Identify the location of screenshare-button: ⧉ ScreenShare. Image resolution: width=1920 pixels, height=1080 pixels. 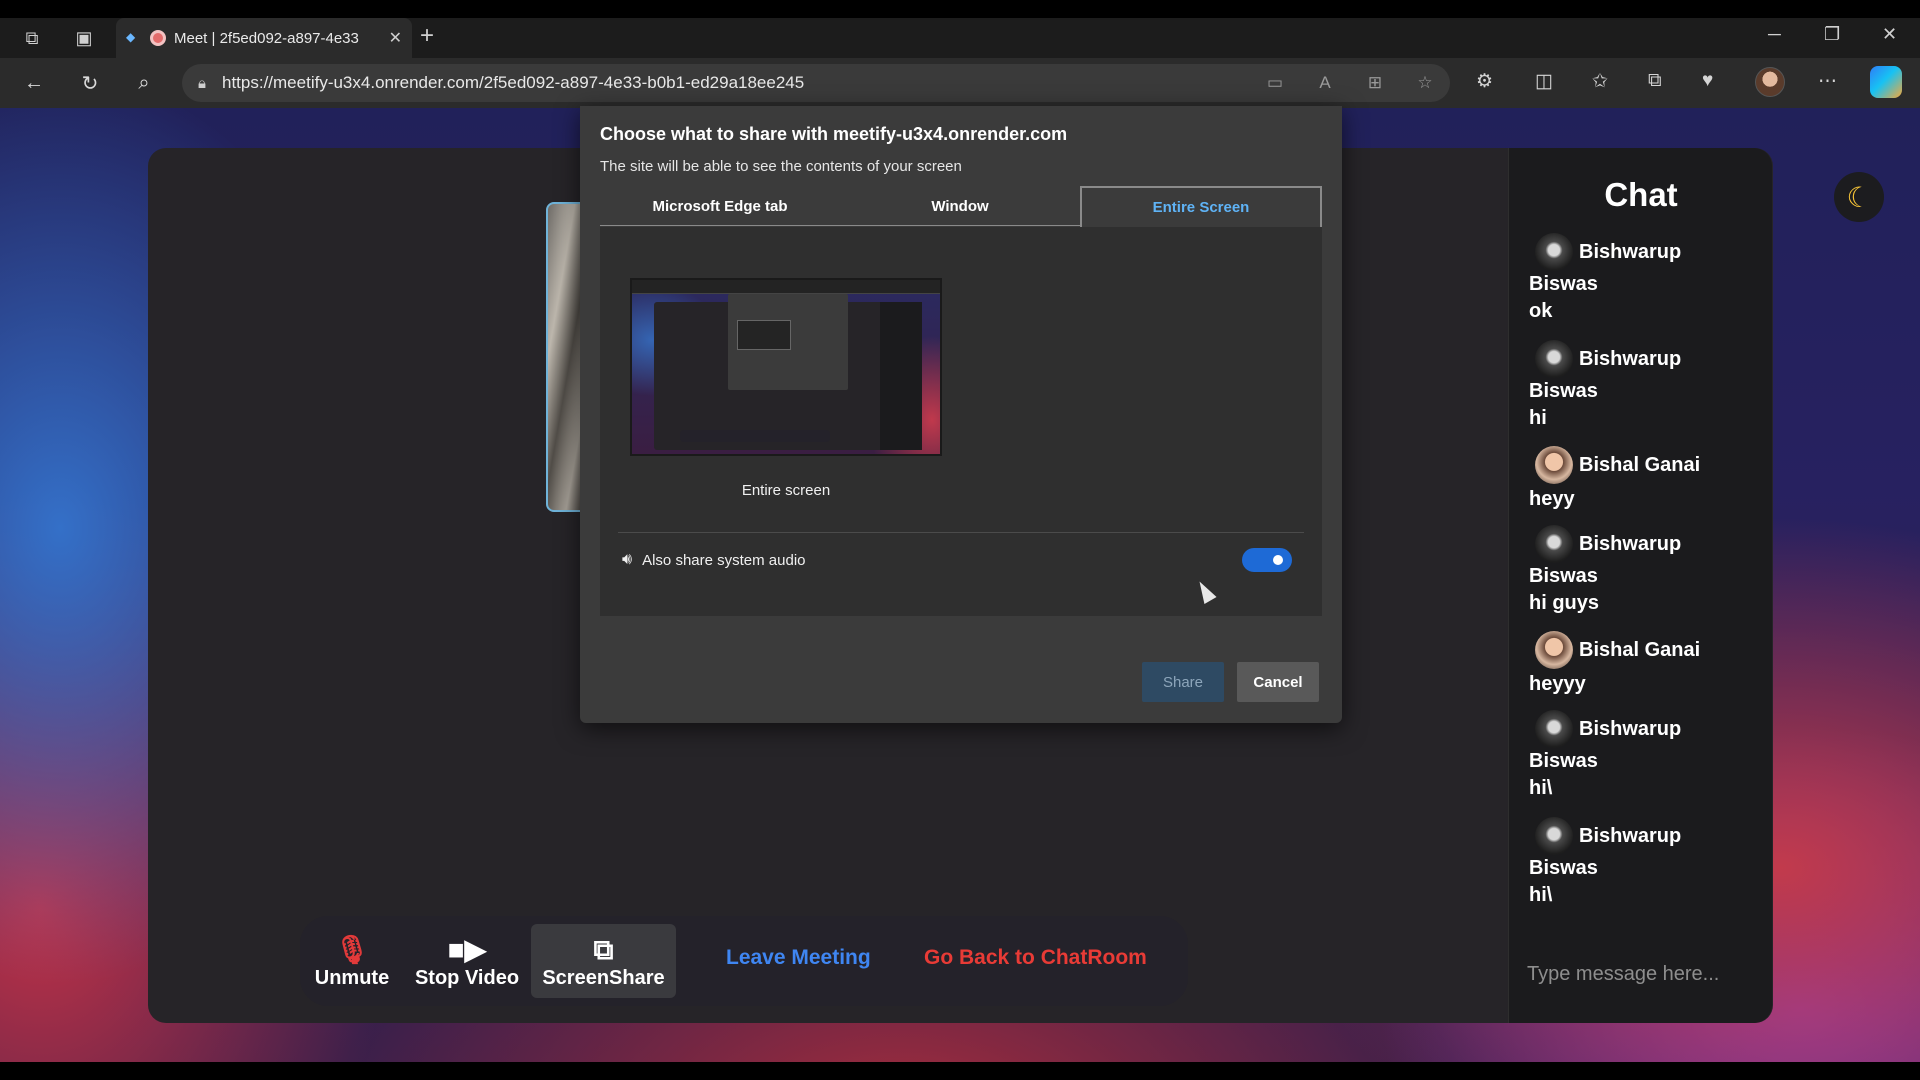
(603, 961).